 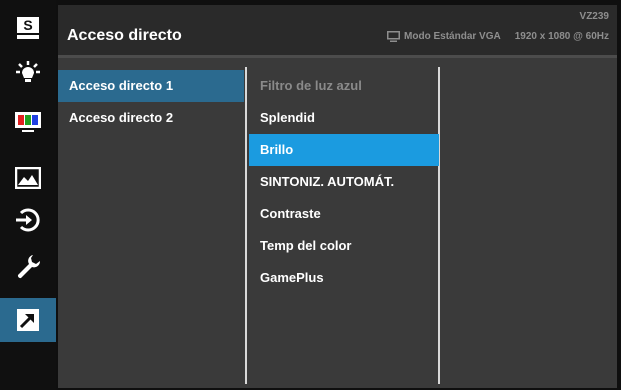 What do you see at coordinates (561, 36) in the screenshot?
I see `resolution: 1920 x 1080 @ 60Hz` at bounding box center [561, 36].